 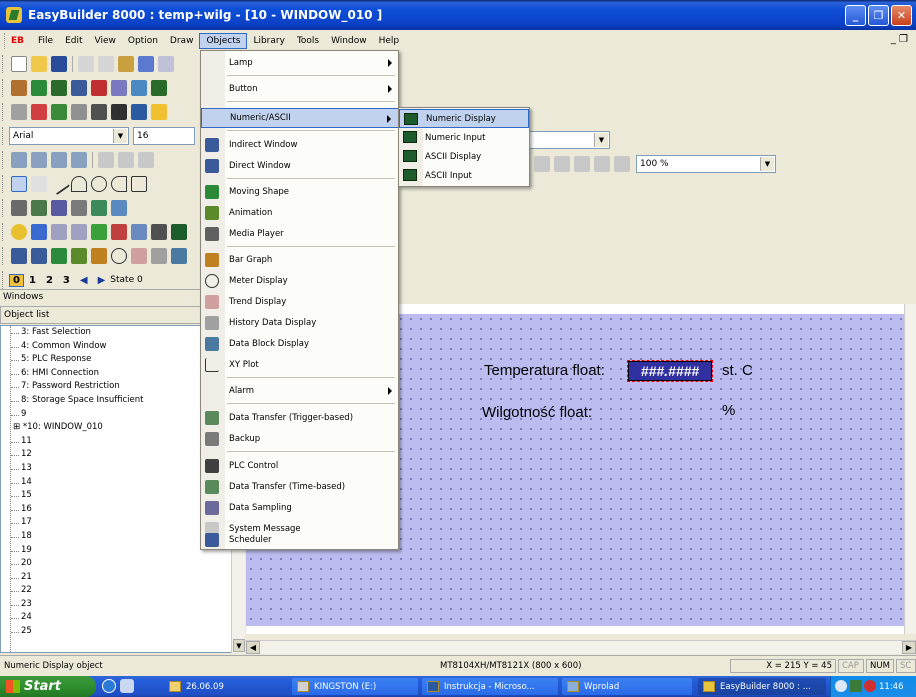 I want to click on menu-item-xy-plot: XY Plot, so click(x=300, y=365).